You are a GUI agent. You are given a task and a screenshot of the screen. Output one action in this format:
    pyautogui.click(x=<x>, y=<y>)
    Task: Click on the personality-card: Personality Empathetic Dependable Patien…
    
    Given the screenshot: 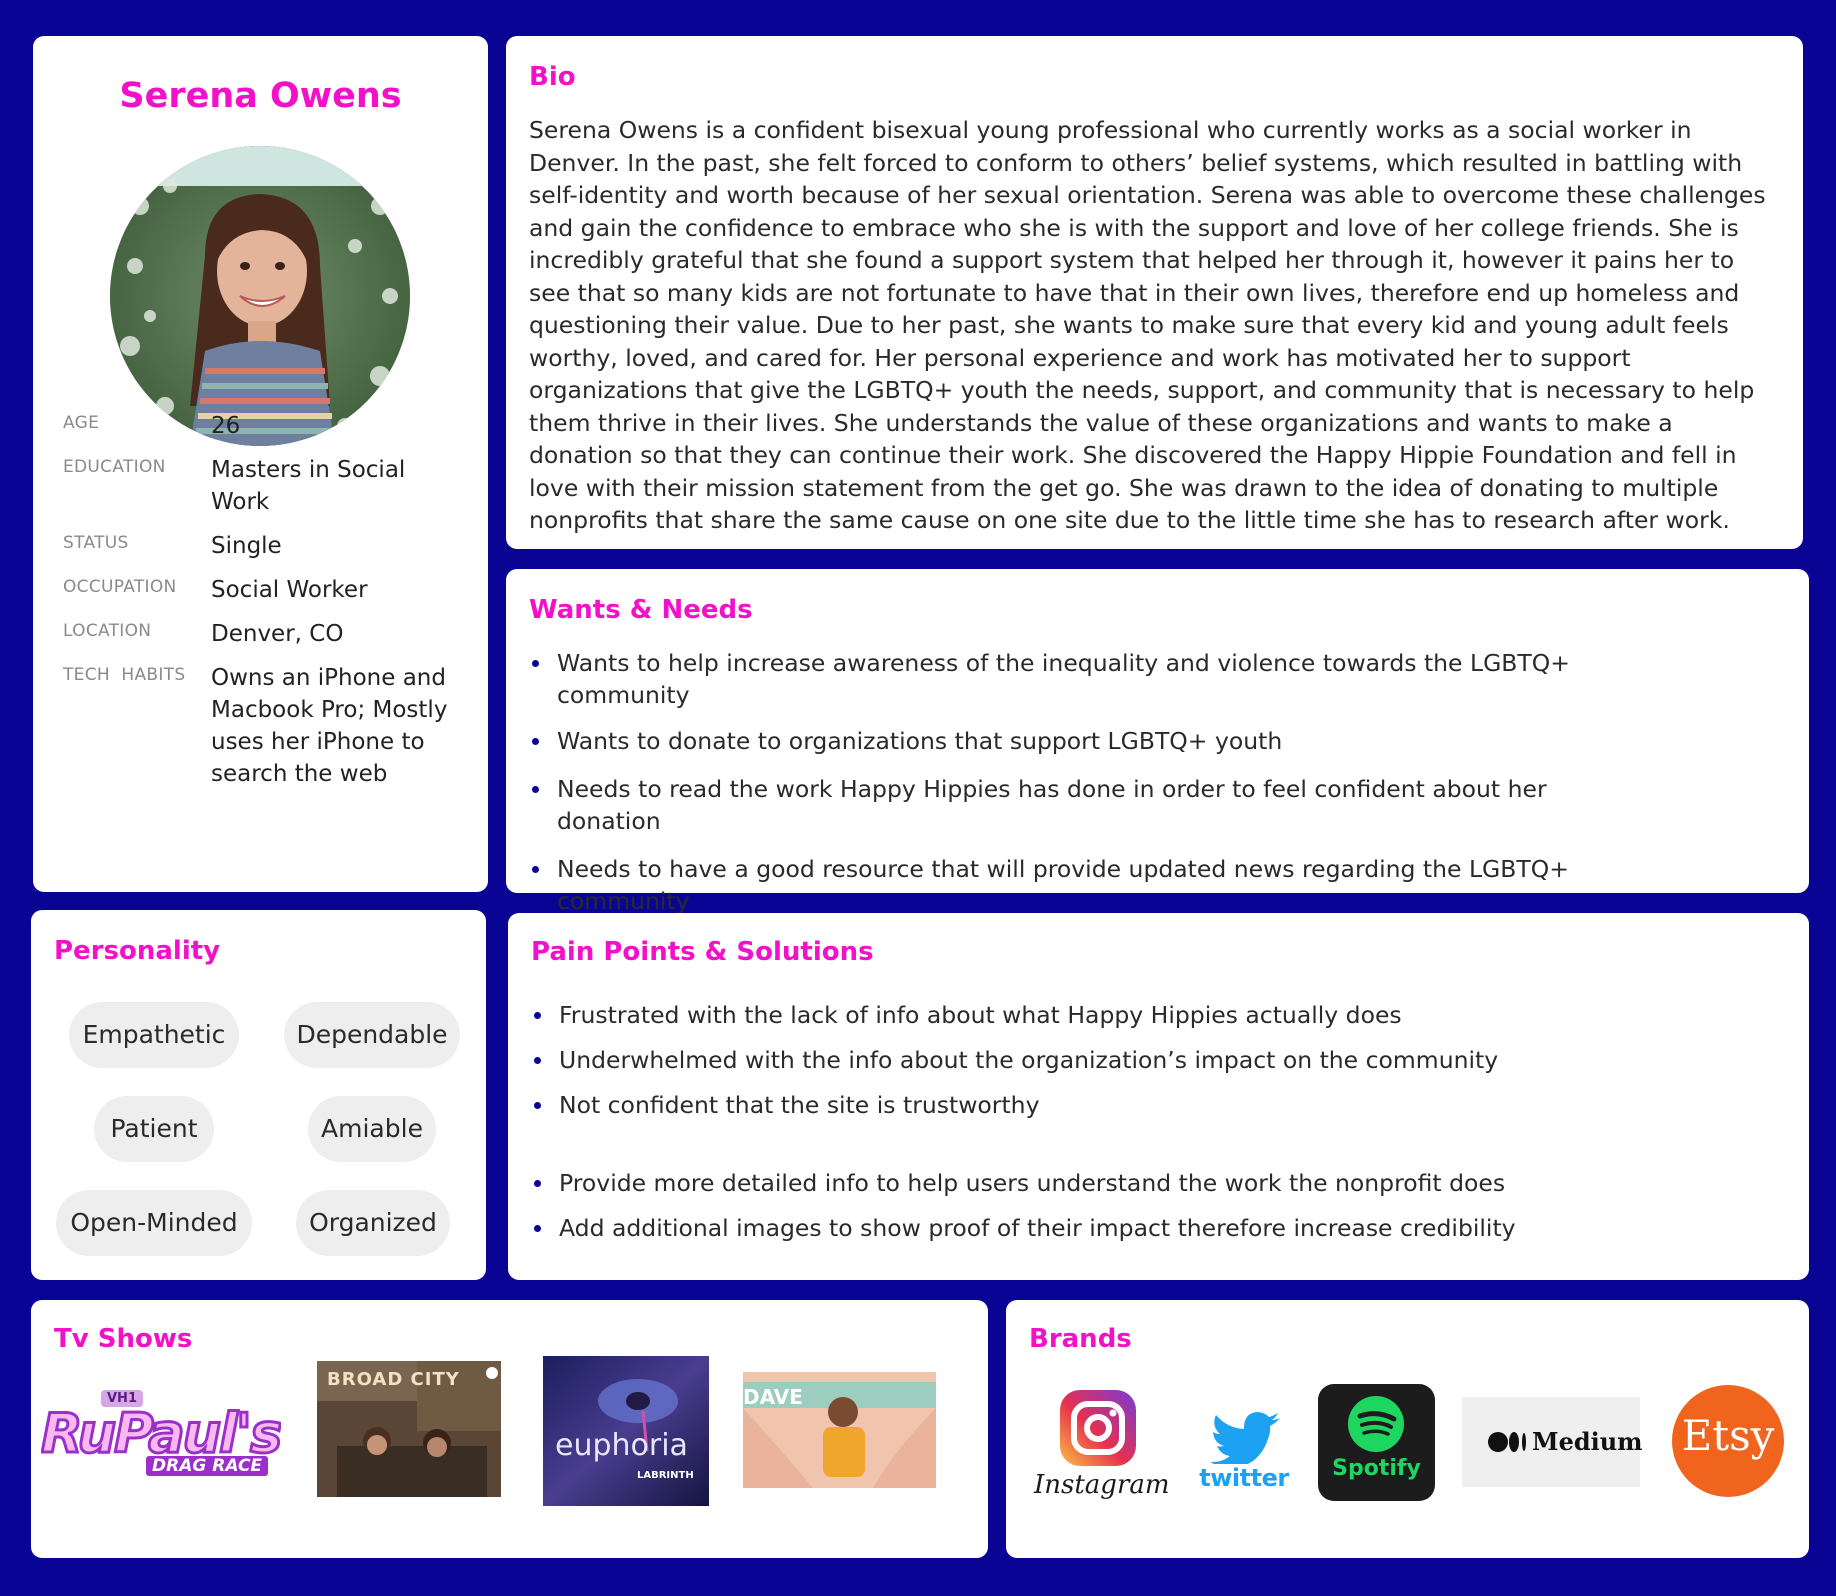 What is the action you would take?
    pyautogui.click(x=258, y=1095)
    